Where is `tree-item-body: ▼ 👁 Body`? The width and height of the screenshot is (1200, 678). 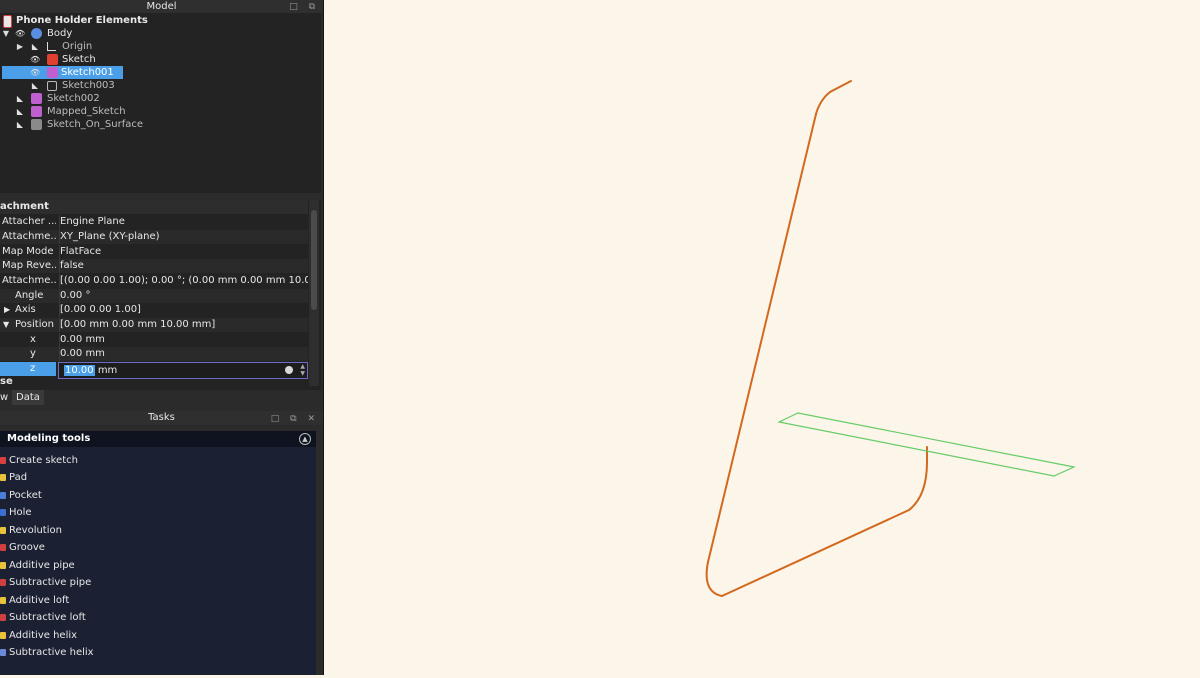
tree-item-body: ▼ 👁 Body is located at coordinates (160, 33).